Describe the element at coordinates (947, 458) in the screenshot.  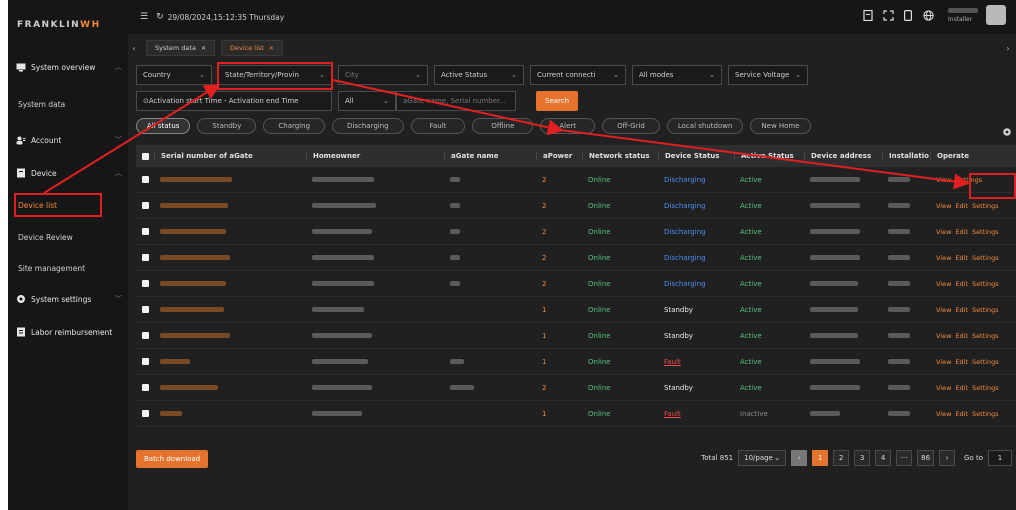
I see `next-page-button: ›` at that location.